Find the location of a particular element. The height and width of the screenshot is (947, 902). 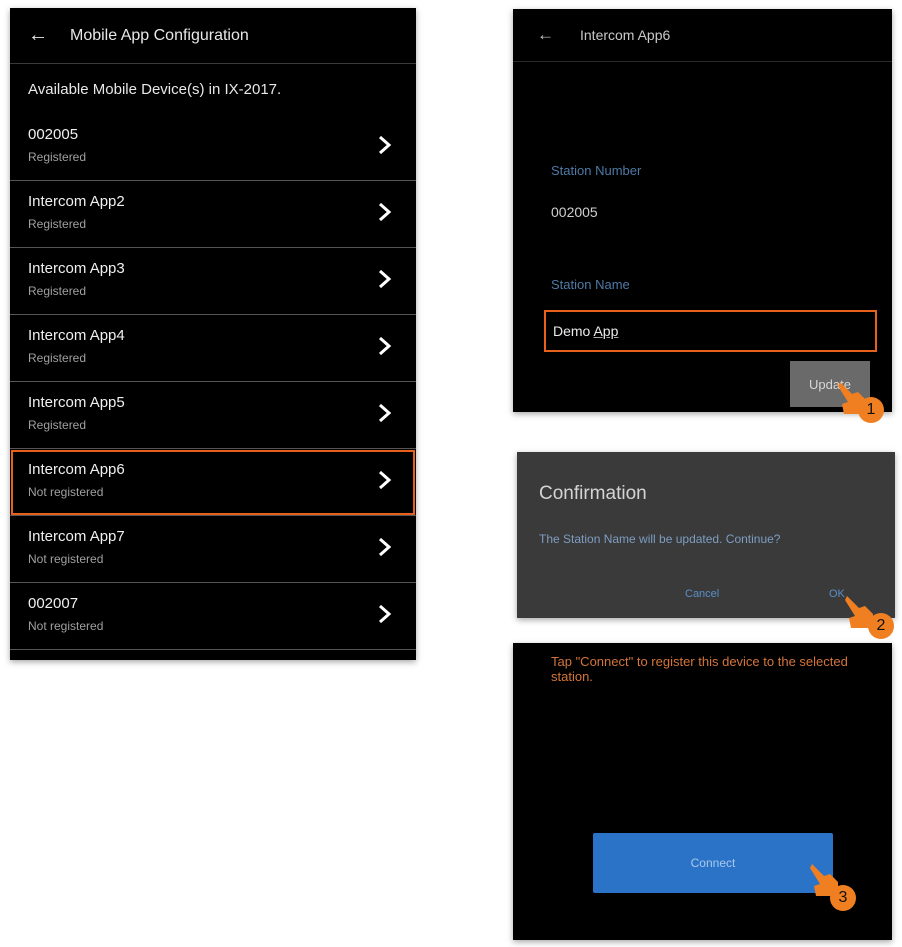

item-name: Intercom App2 is located at coordinates (76, 201).